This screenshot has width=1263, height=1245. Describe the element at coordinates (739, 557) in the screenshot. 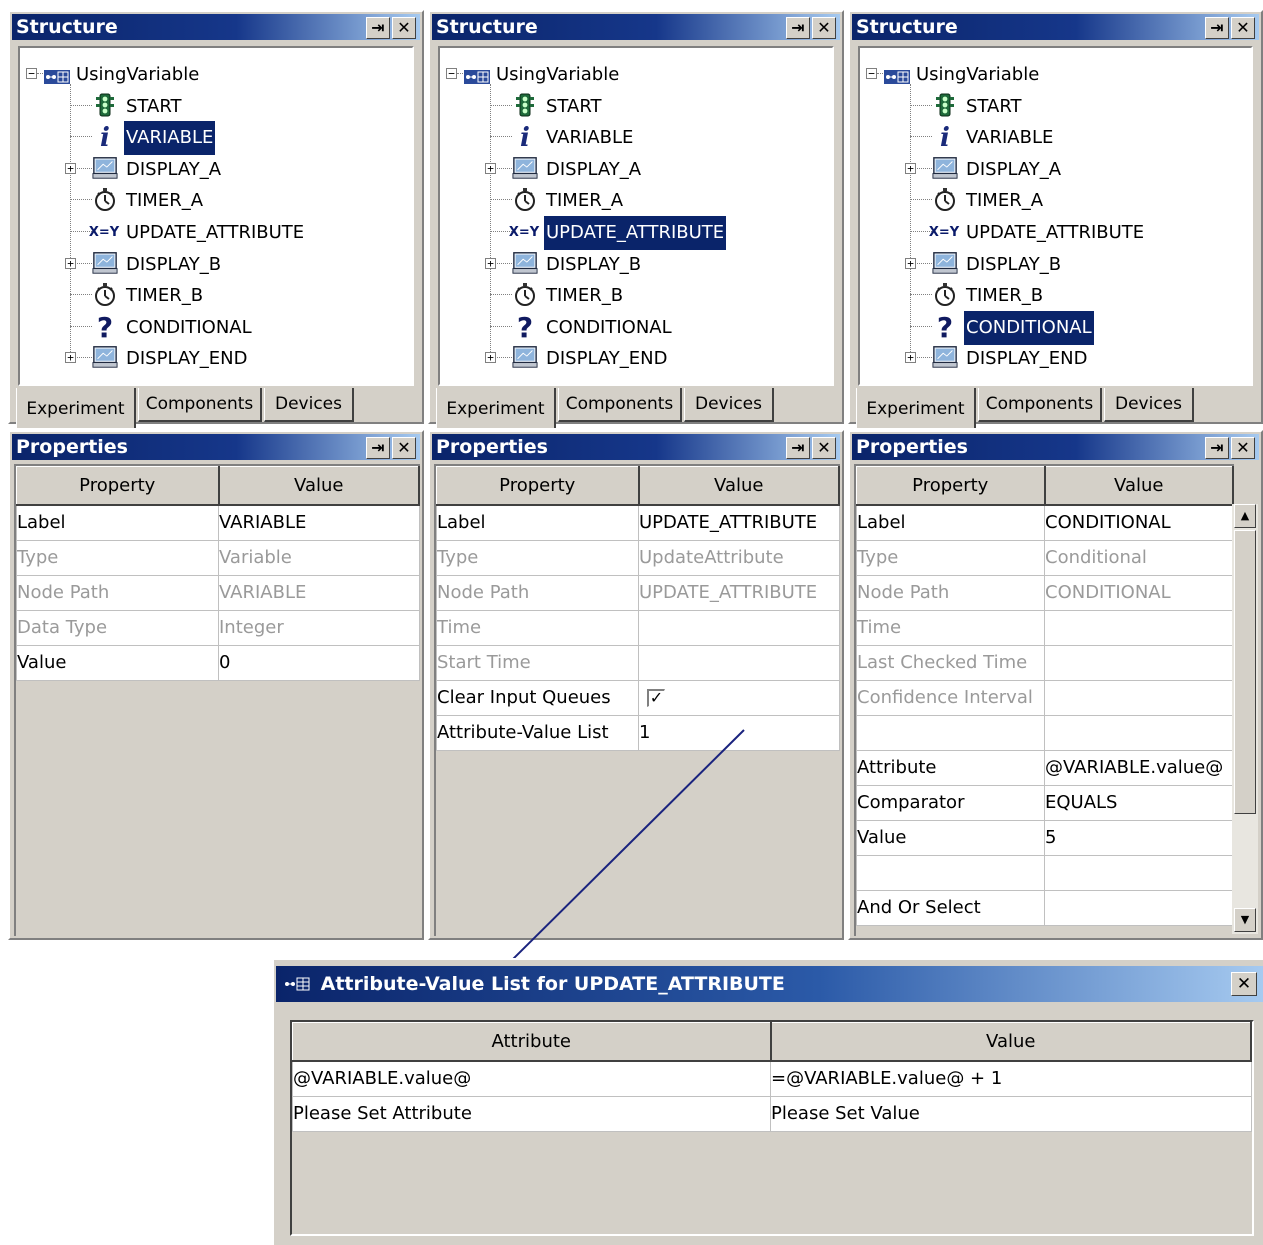

I see `property-value-cell: UpdateAttribute` at that location.